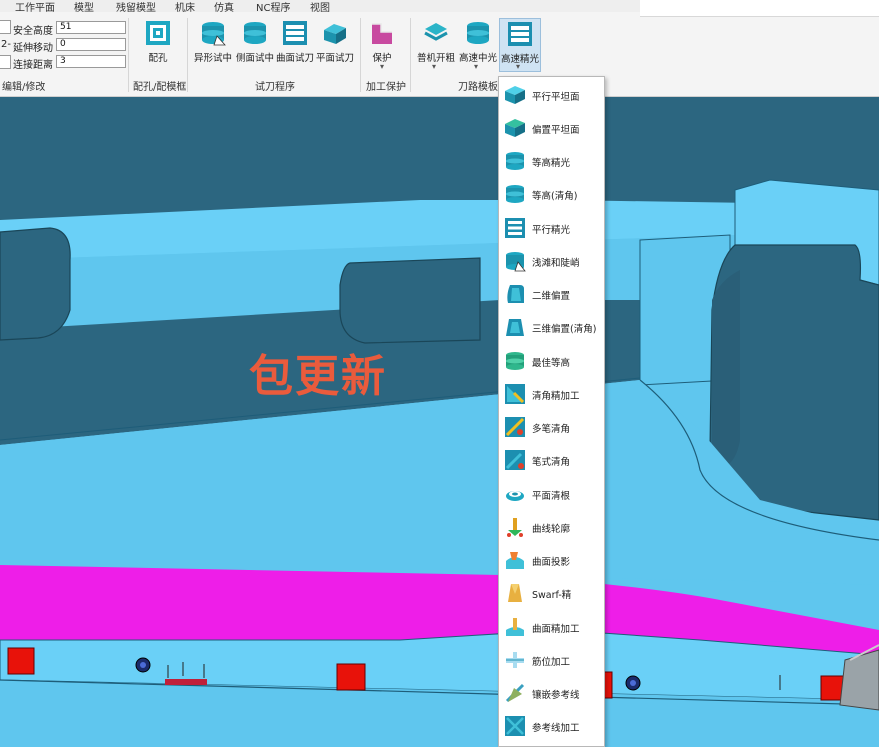 The height and width of the screenshot is (747, 879). What do you see at coordinates (434, 66) in the screenshot?
I see `rough-dropdown-arrow: ▾` at bounding box center [434, 66].